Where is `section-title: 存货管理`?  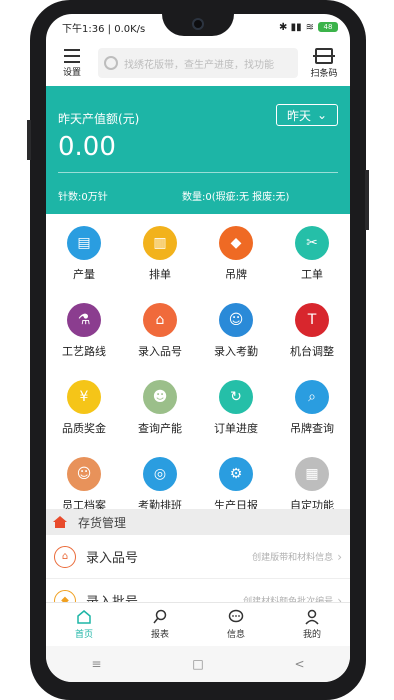 section-title: 存货管理 is located at coordinates (102, 522).